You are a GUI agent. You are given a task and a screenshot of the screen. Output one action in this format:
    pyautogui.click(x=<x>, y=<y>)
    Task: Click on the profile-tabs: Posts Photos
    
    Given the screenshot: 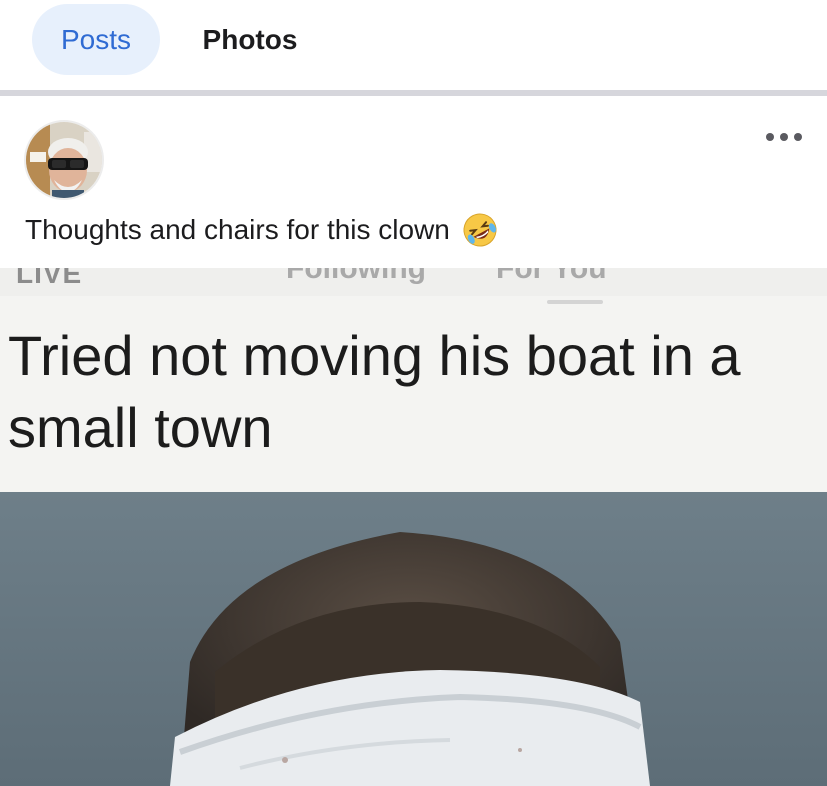 What is the action you would take?
    pyautogui.click(x=413, y=45)
    